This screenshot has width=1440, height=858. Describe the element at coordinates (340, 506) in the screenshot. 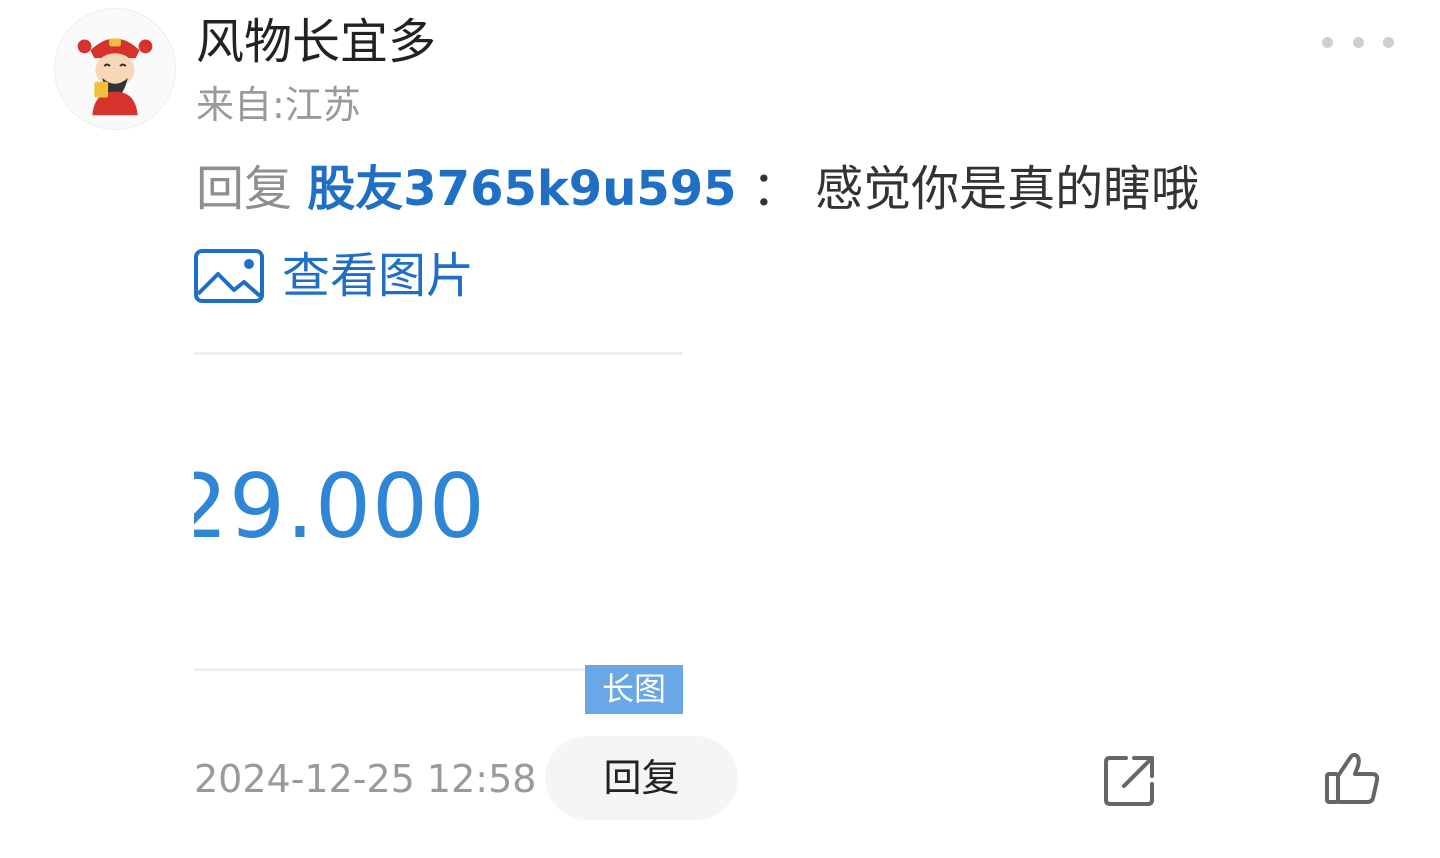

I see `thumbnail-number-text: 29.000` at that location.